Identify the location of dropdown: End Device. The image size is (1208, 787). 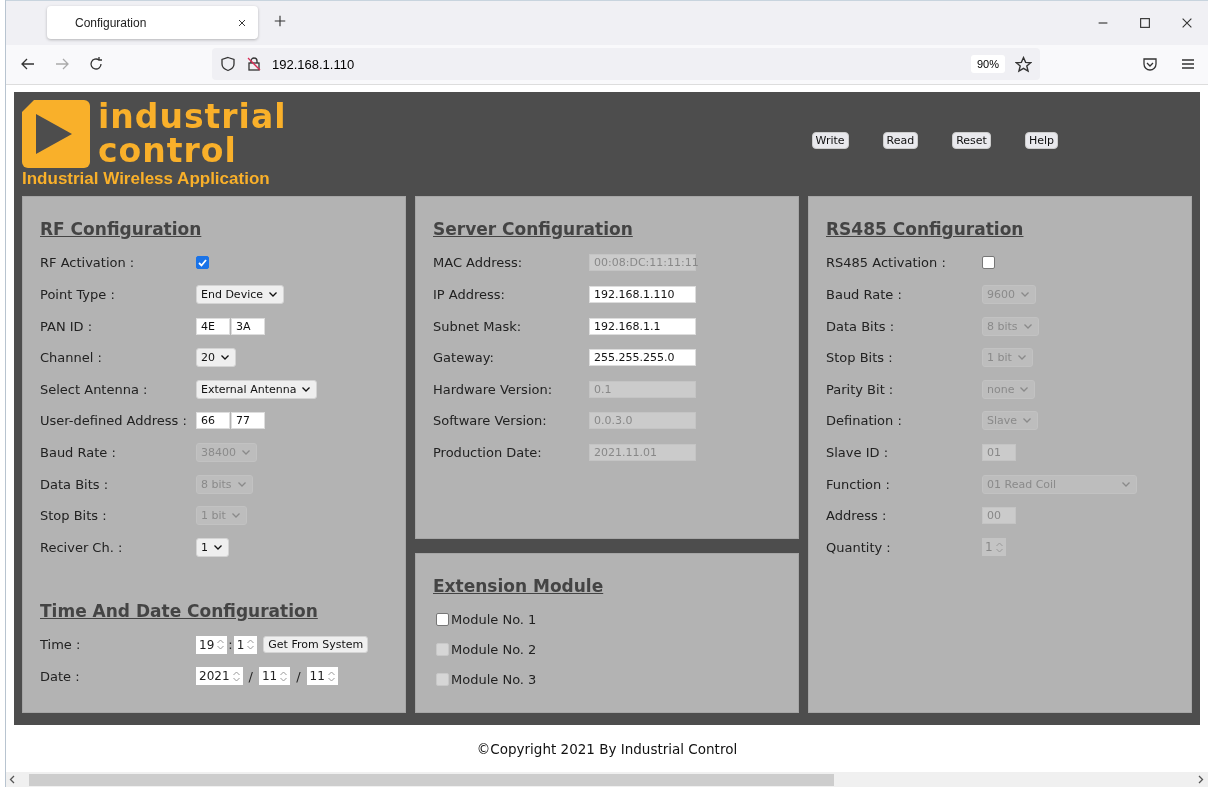
(240, 295).